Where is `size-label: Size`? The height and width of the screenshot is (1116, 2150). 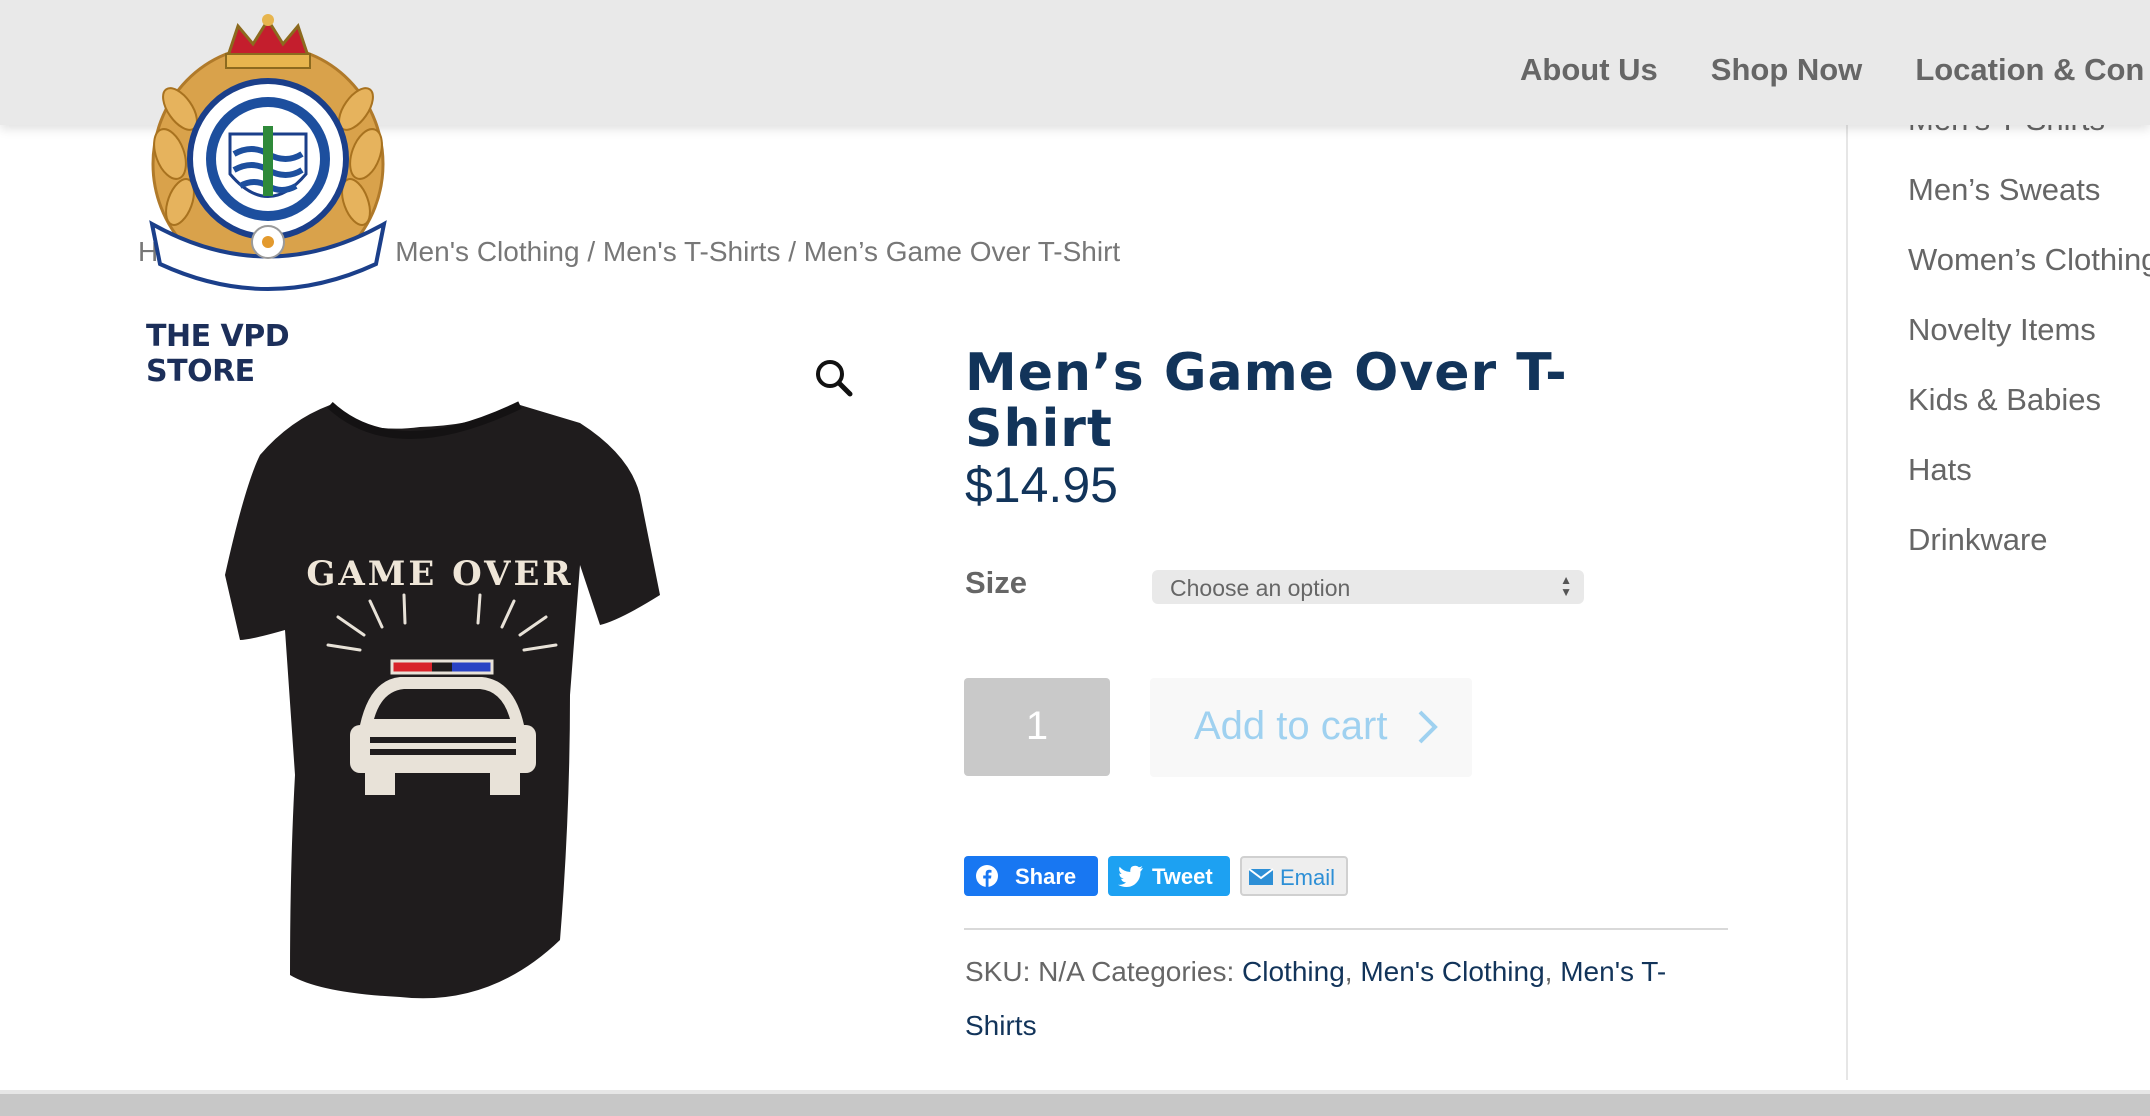
size-label: Size is located at coordinates (996, 582).